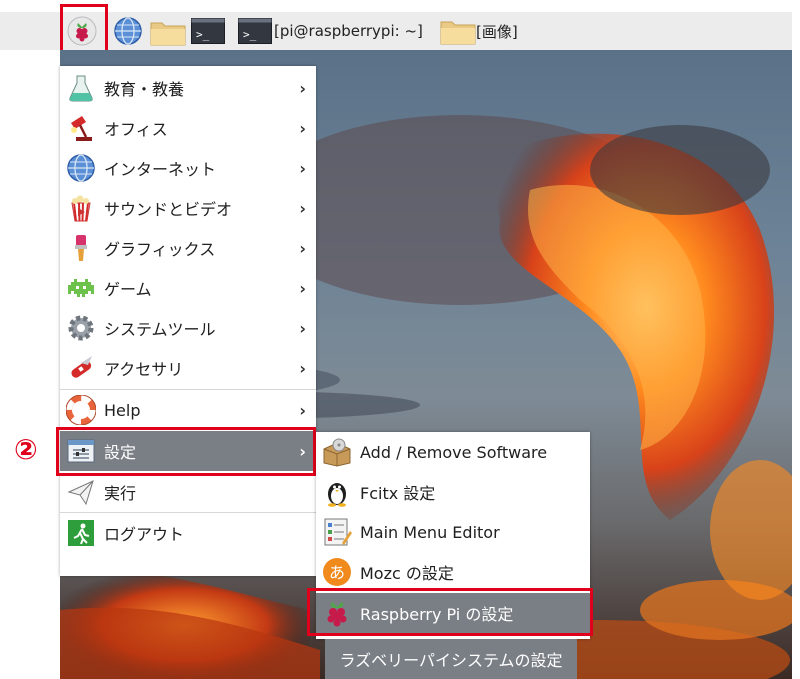 The height and width of the screenshot is (679, 800). Describe the element at coordinates (337, 495) in the screenshot. I see `penguin-icon` at that location.